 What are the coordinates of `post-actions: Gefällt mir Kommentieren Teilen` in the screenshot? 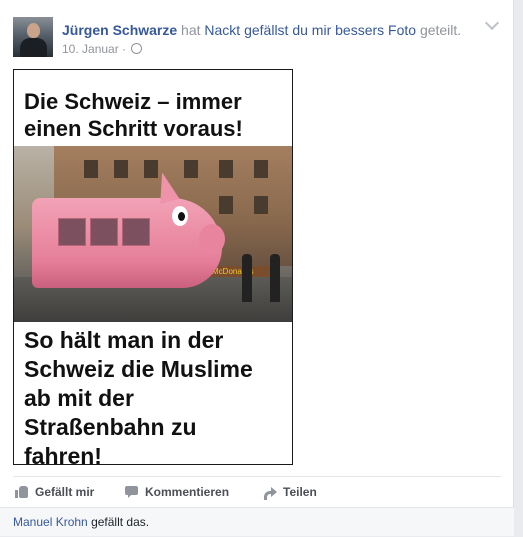 It's located at (257, 491).